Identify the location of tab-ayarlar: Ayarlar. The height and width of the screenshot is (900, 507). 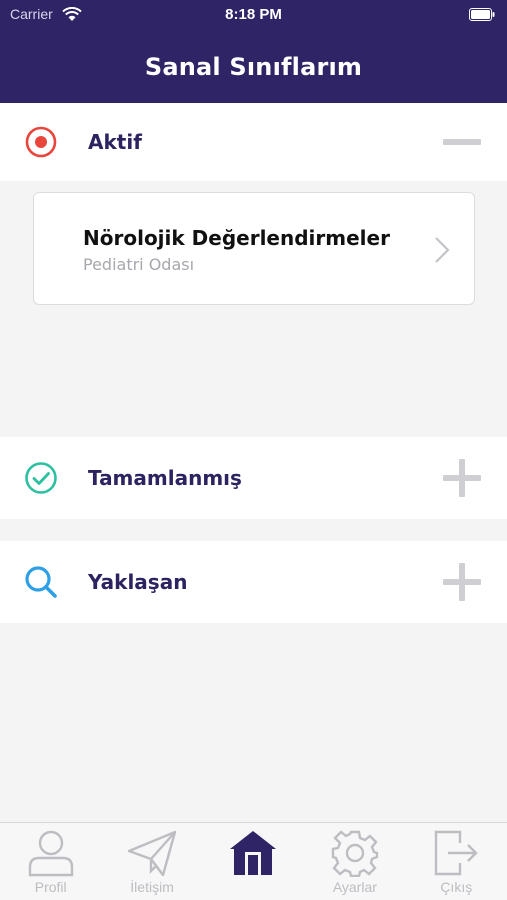
(354, 861).